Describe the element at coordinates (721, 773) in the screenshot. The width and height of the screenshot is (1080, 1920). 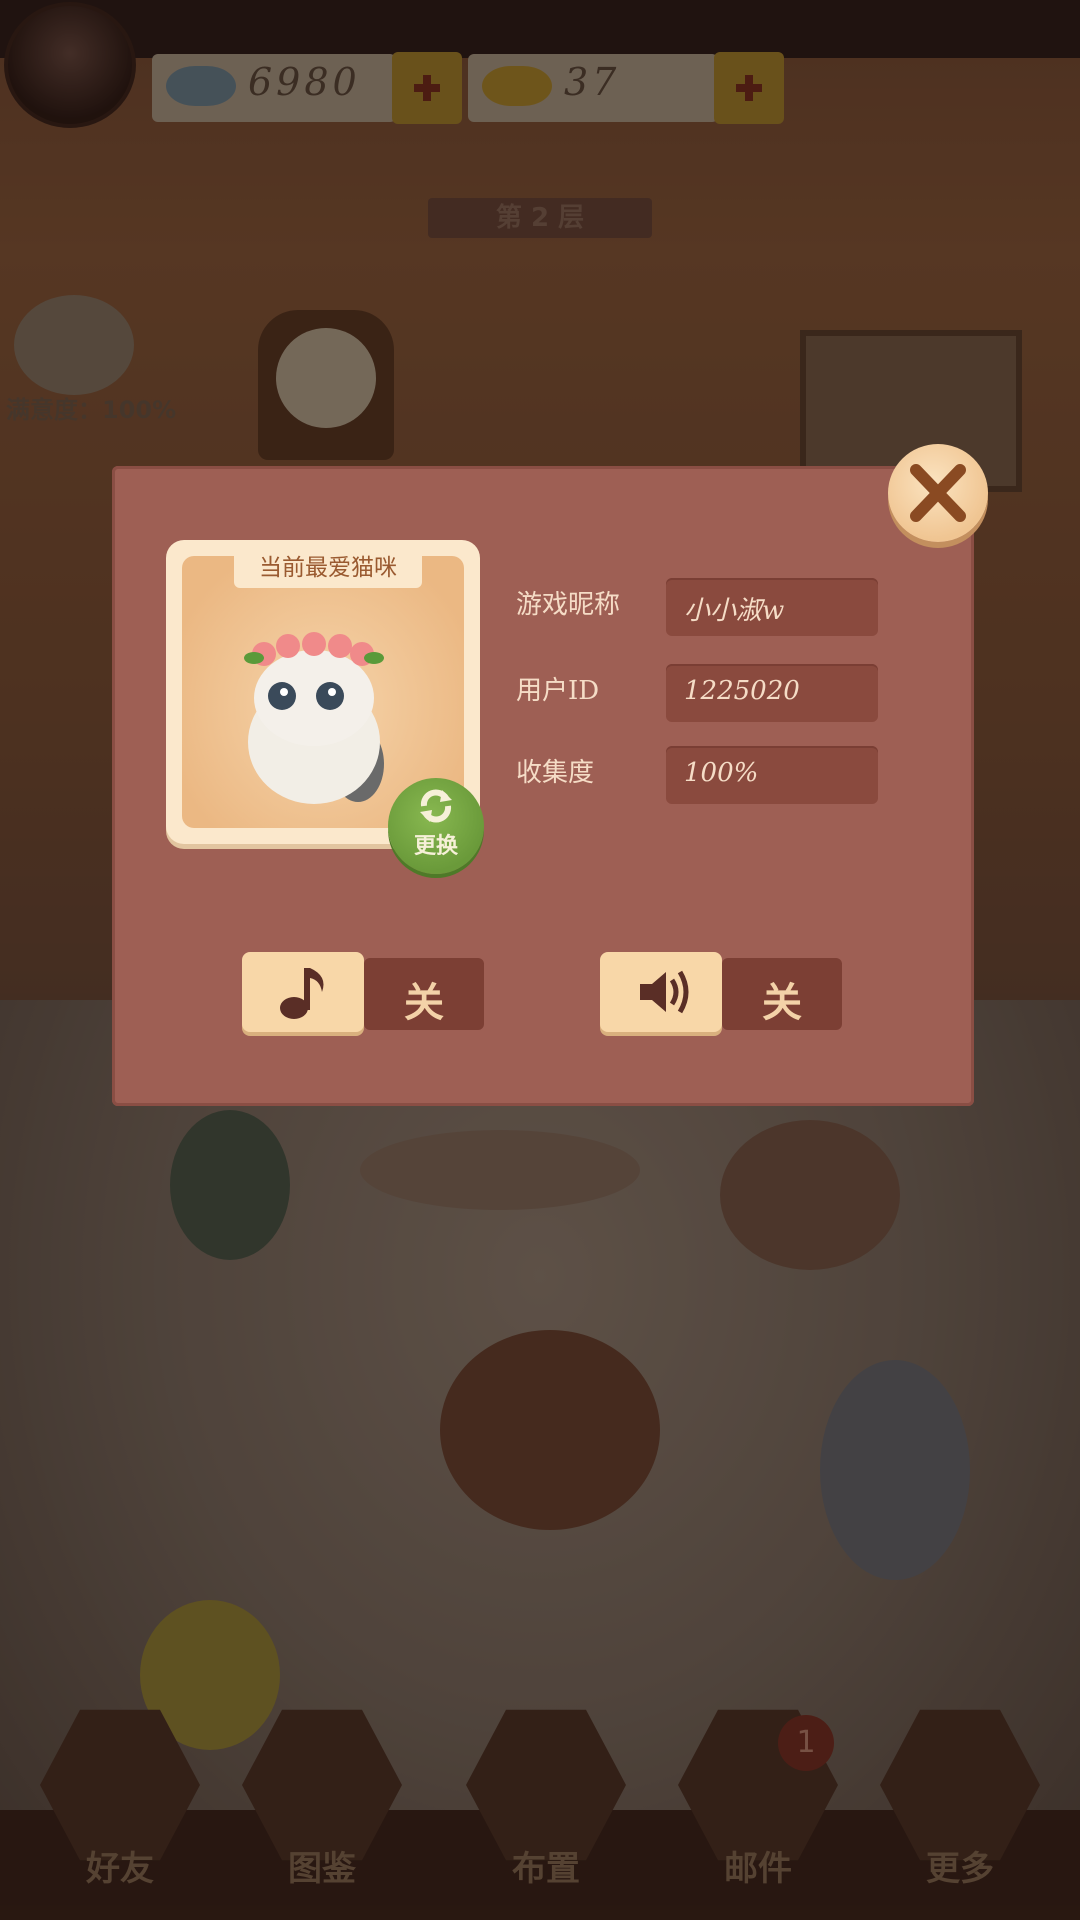
I see `collection-value: 100%` at that location.